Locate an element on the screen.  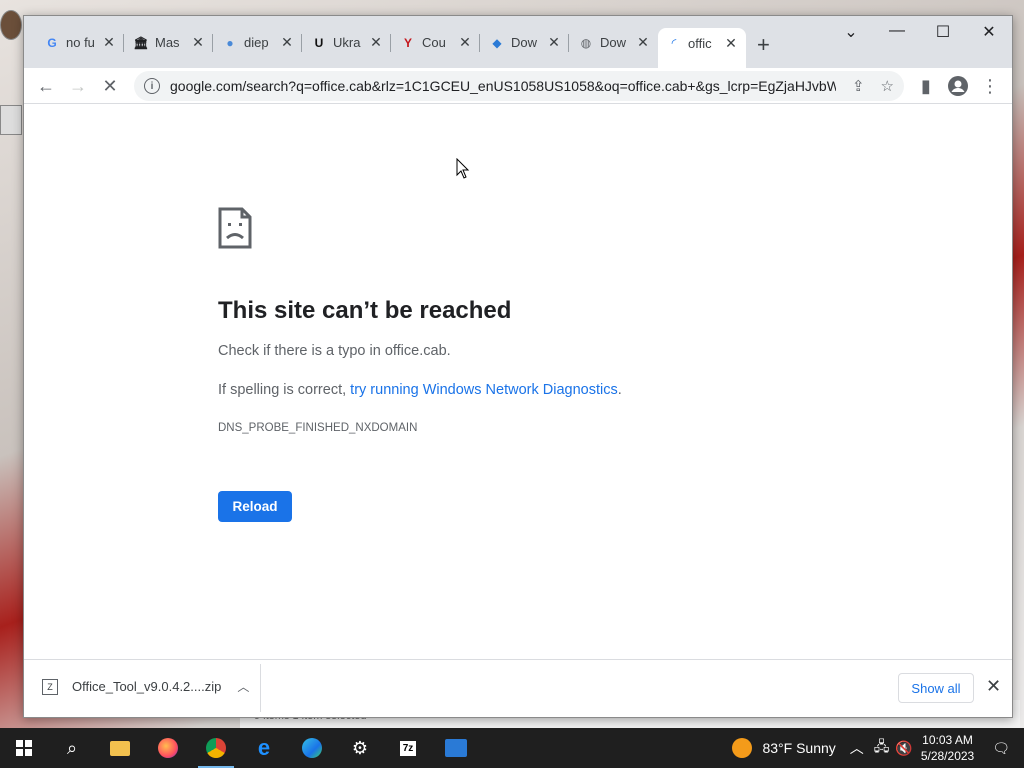
7zip-icon: 7z is located at coordinates (408, 748).